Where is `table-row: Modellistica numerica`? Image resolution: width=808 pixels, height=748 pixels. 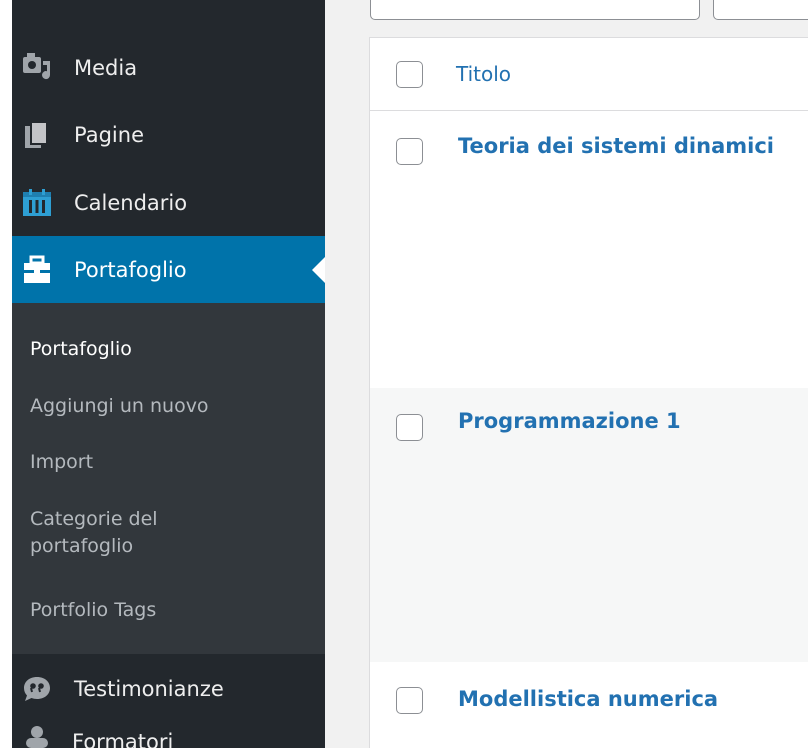
table-row: Modellistica numerica is located at coordinates (589, 705).